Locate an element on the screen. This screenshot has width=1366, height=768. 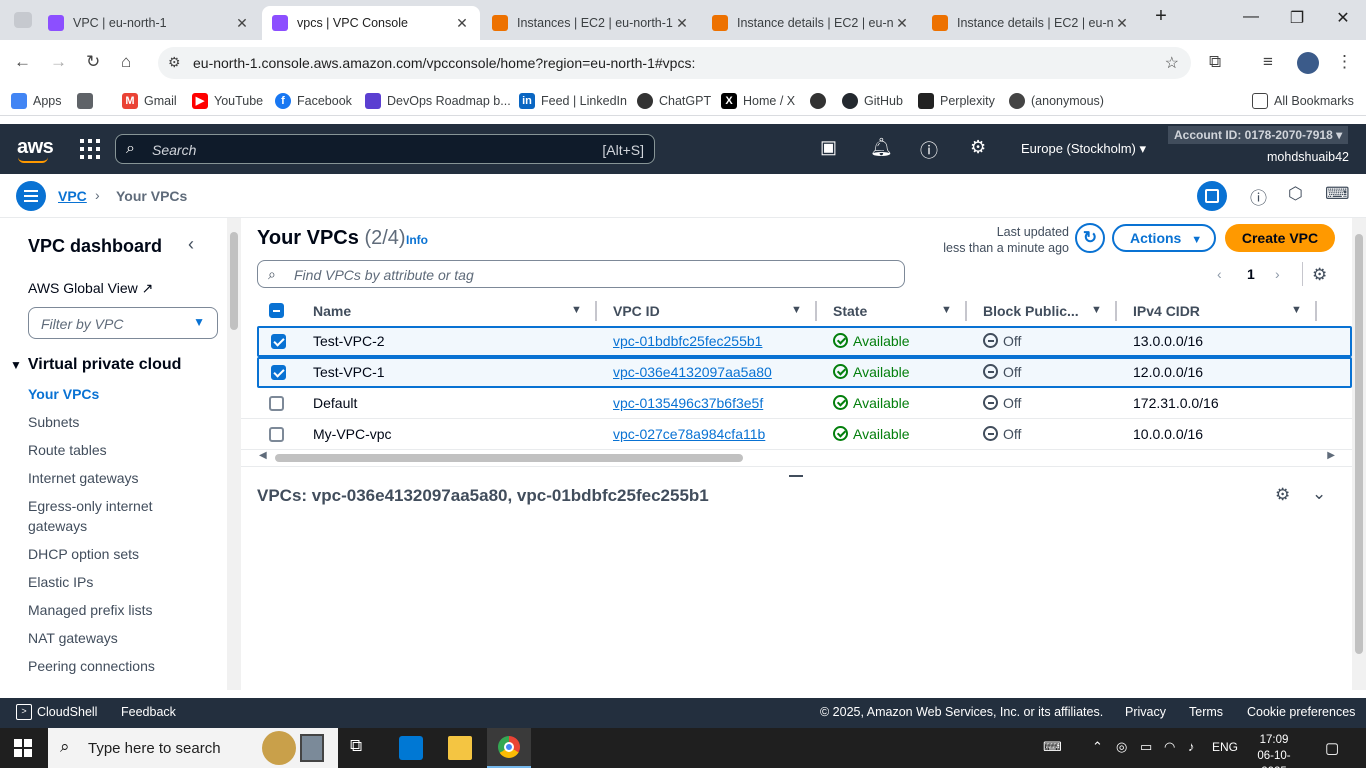
sidebar-item-route-tables: Route tables is located at coordinates (67, 450).